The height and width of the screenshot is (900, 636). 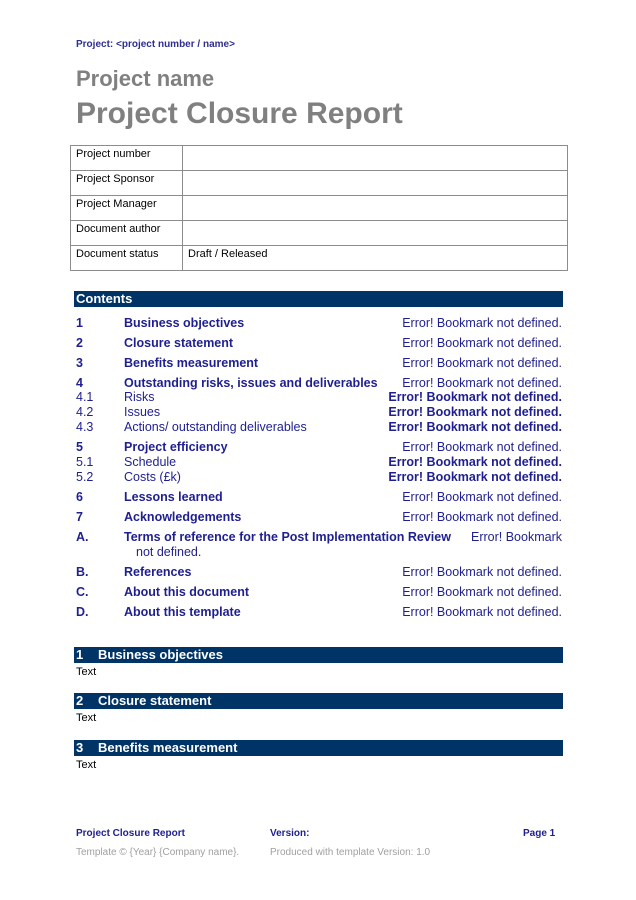 I want to click on toc-title: Benefits measurement, so click(x=191, y=363).